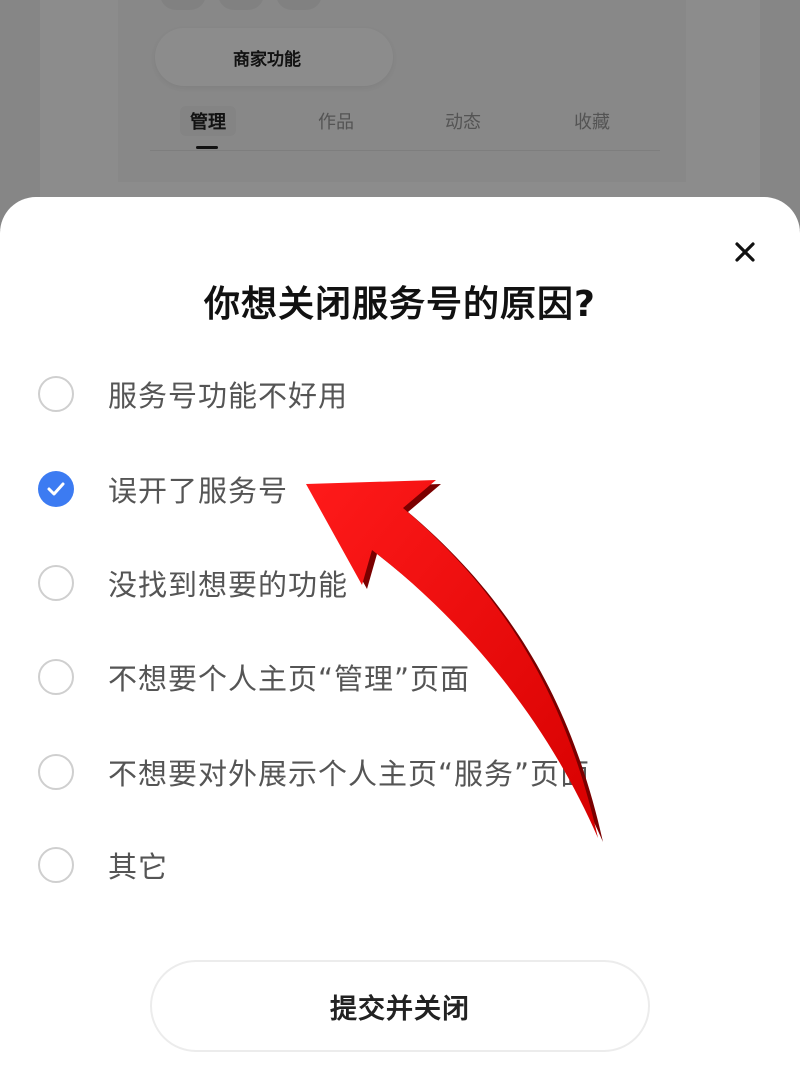  I want to click on reason-label: 不想要对外展示个人主页“服务”页面, so click(349, 774).